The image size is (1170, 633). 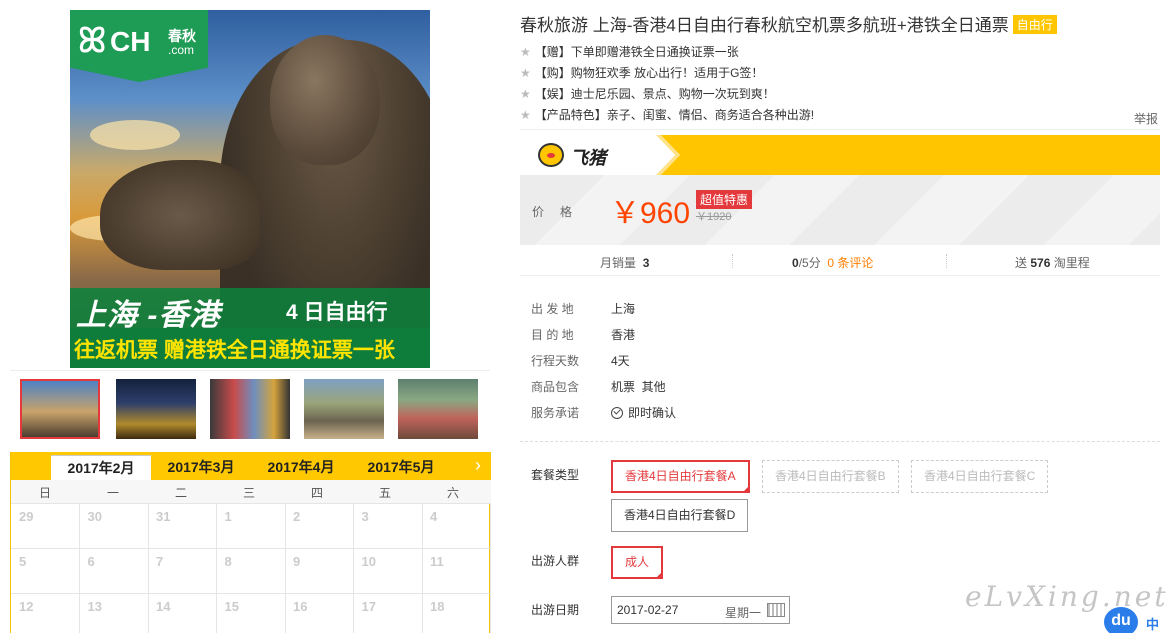 I want to click on calendar-day-cell: 30, so click(x=114, y=526).